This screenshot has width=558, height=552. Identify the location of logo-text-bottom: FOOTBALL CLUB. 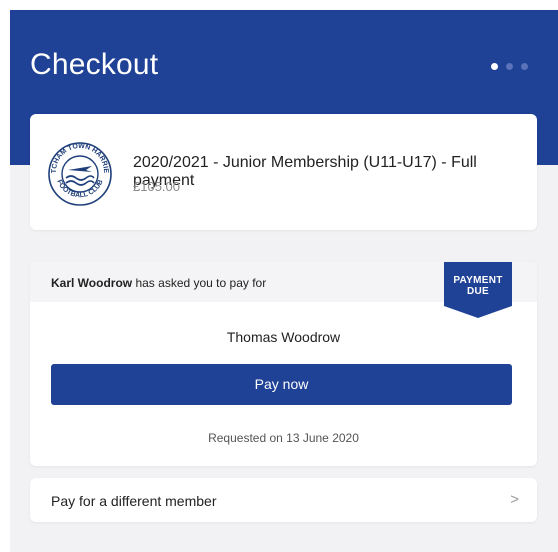
(79, 189).